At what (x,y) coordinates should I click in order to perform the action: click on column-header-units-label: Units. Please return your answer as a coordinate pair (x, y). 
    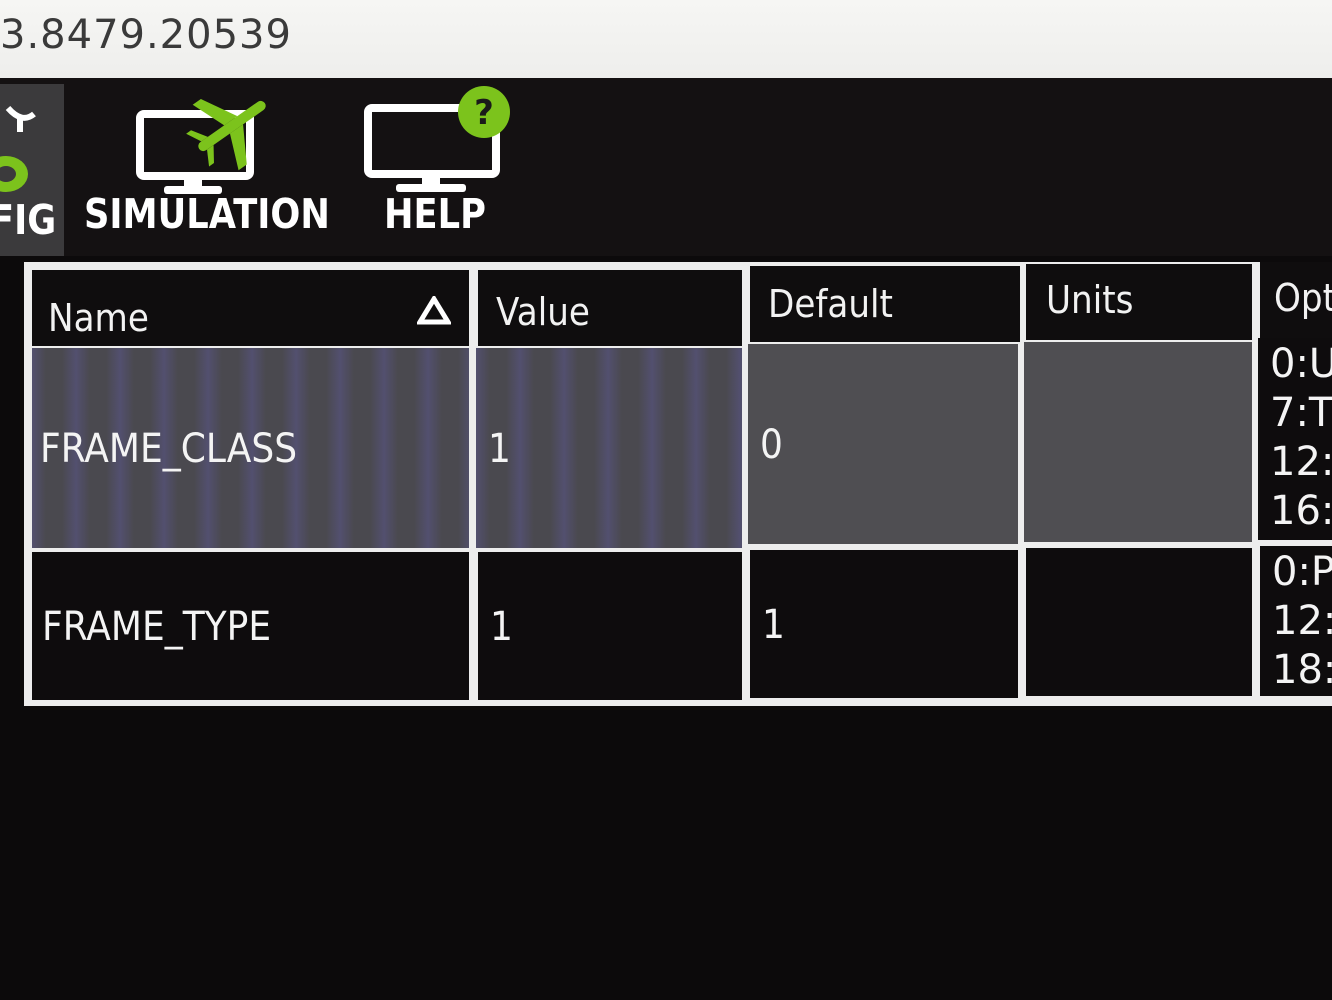
    Looking at the image, I should click on (1090, 300).